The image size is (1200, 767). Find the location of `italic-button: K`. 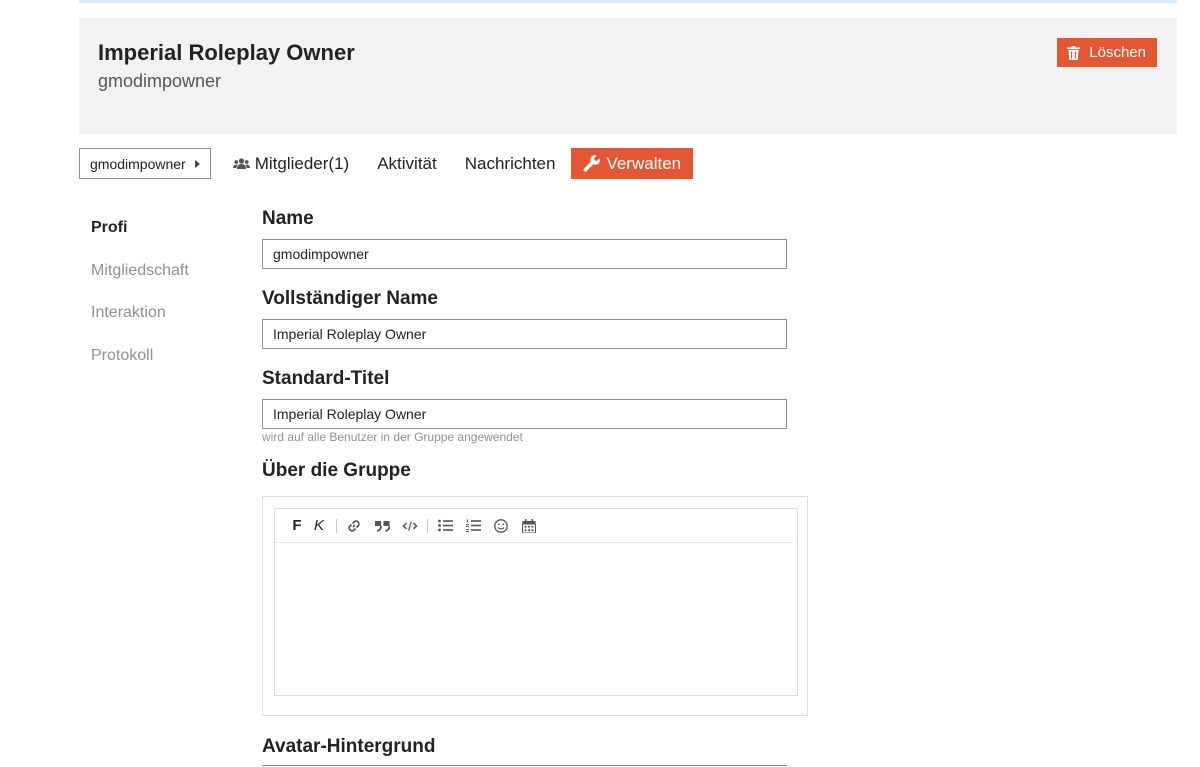

italic-button: K is located at coordinates (319, 526).